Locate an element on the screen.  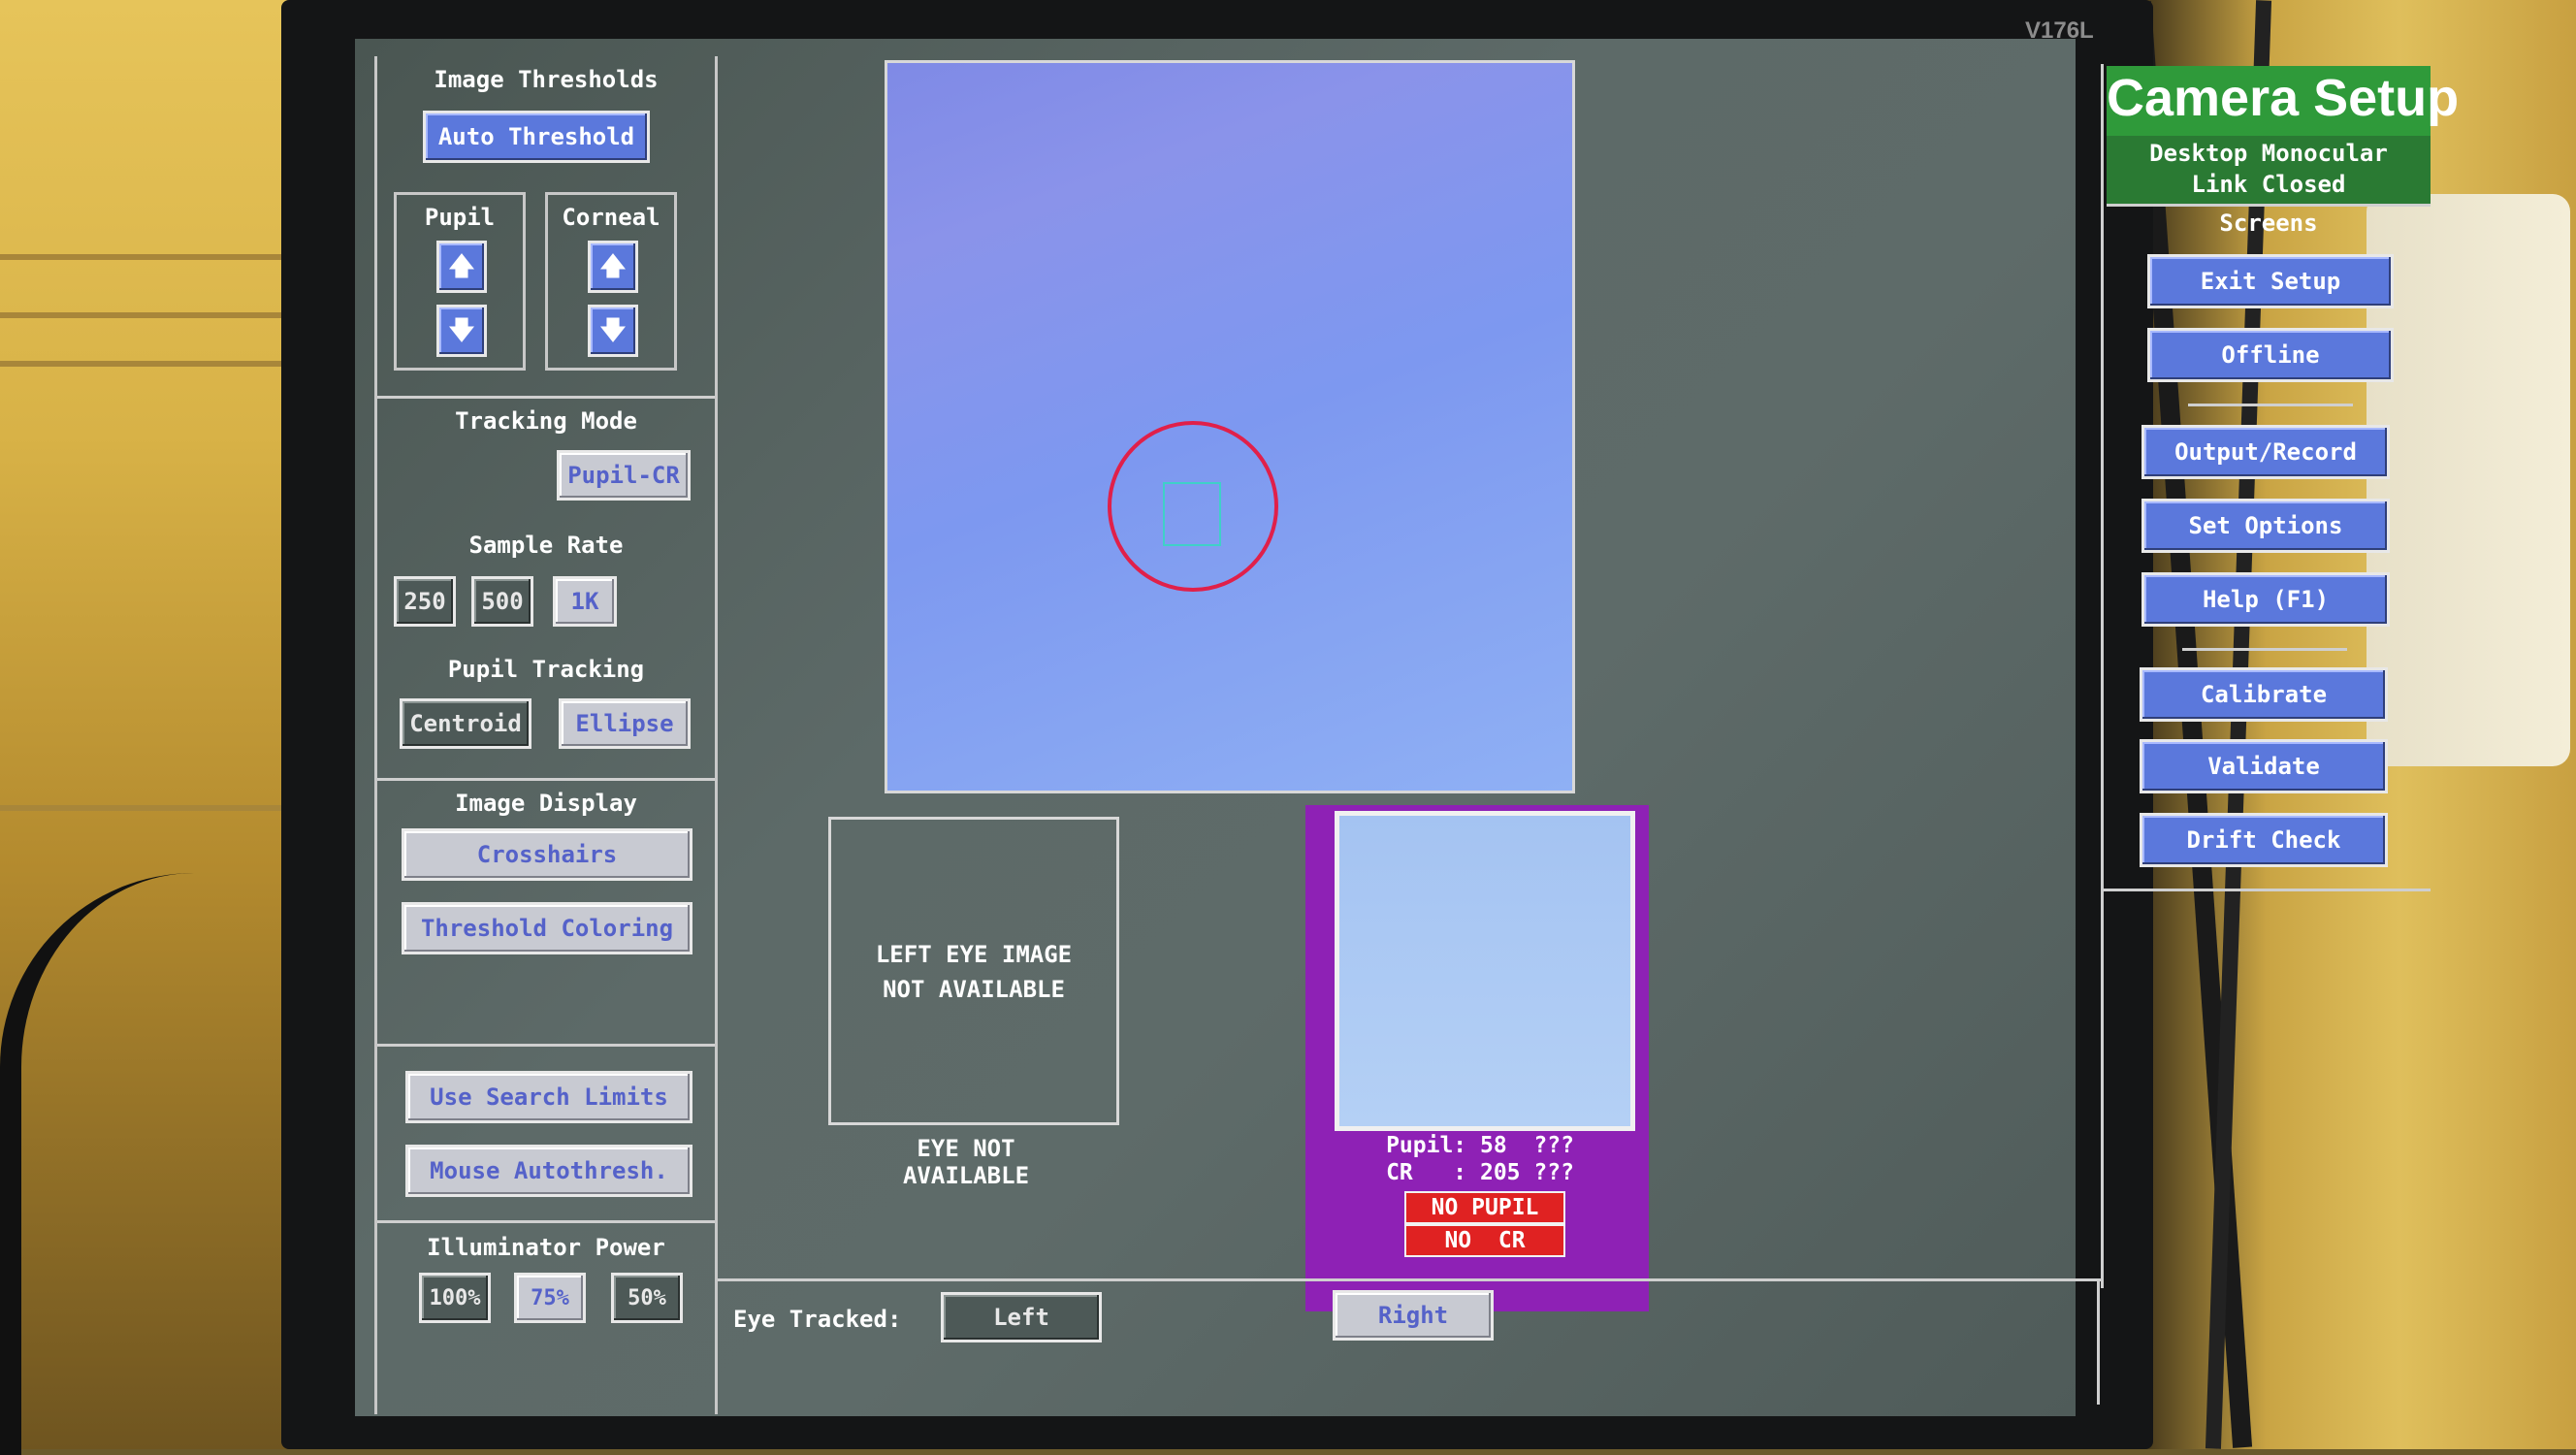
pupil-threshold-up-button: 🡅 is located at coordinates (461, 267).